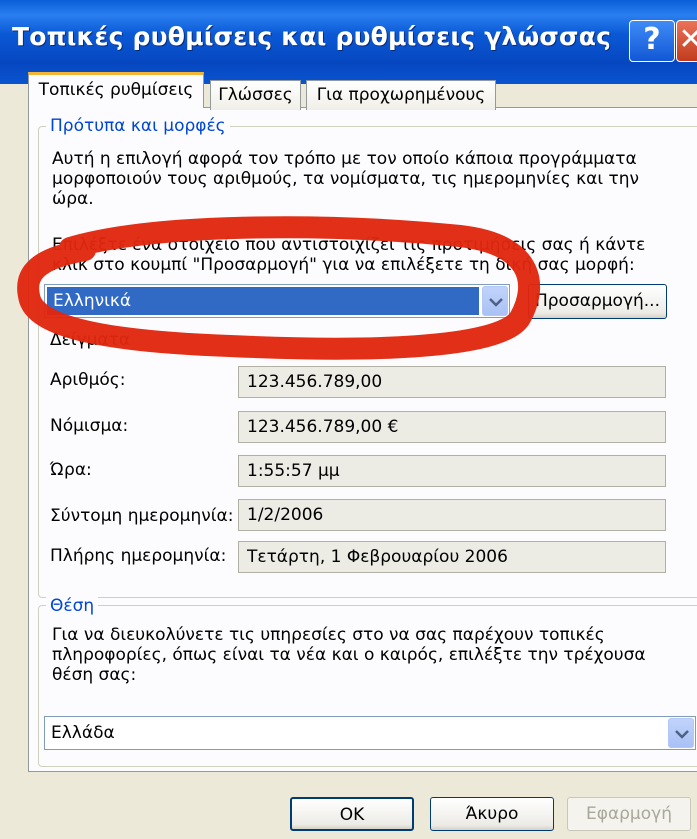 This screenshot has width=697, height=839. What do you see at coordinates (652, 41) in the screenshot?
I see `help-button: ?` at bounding box center [652, 41].